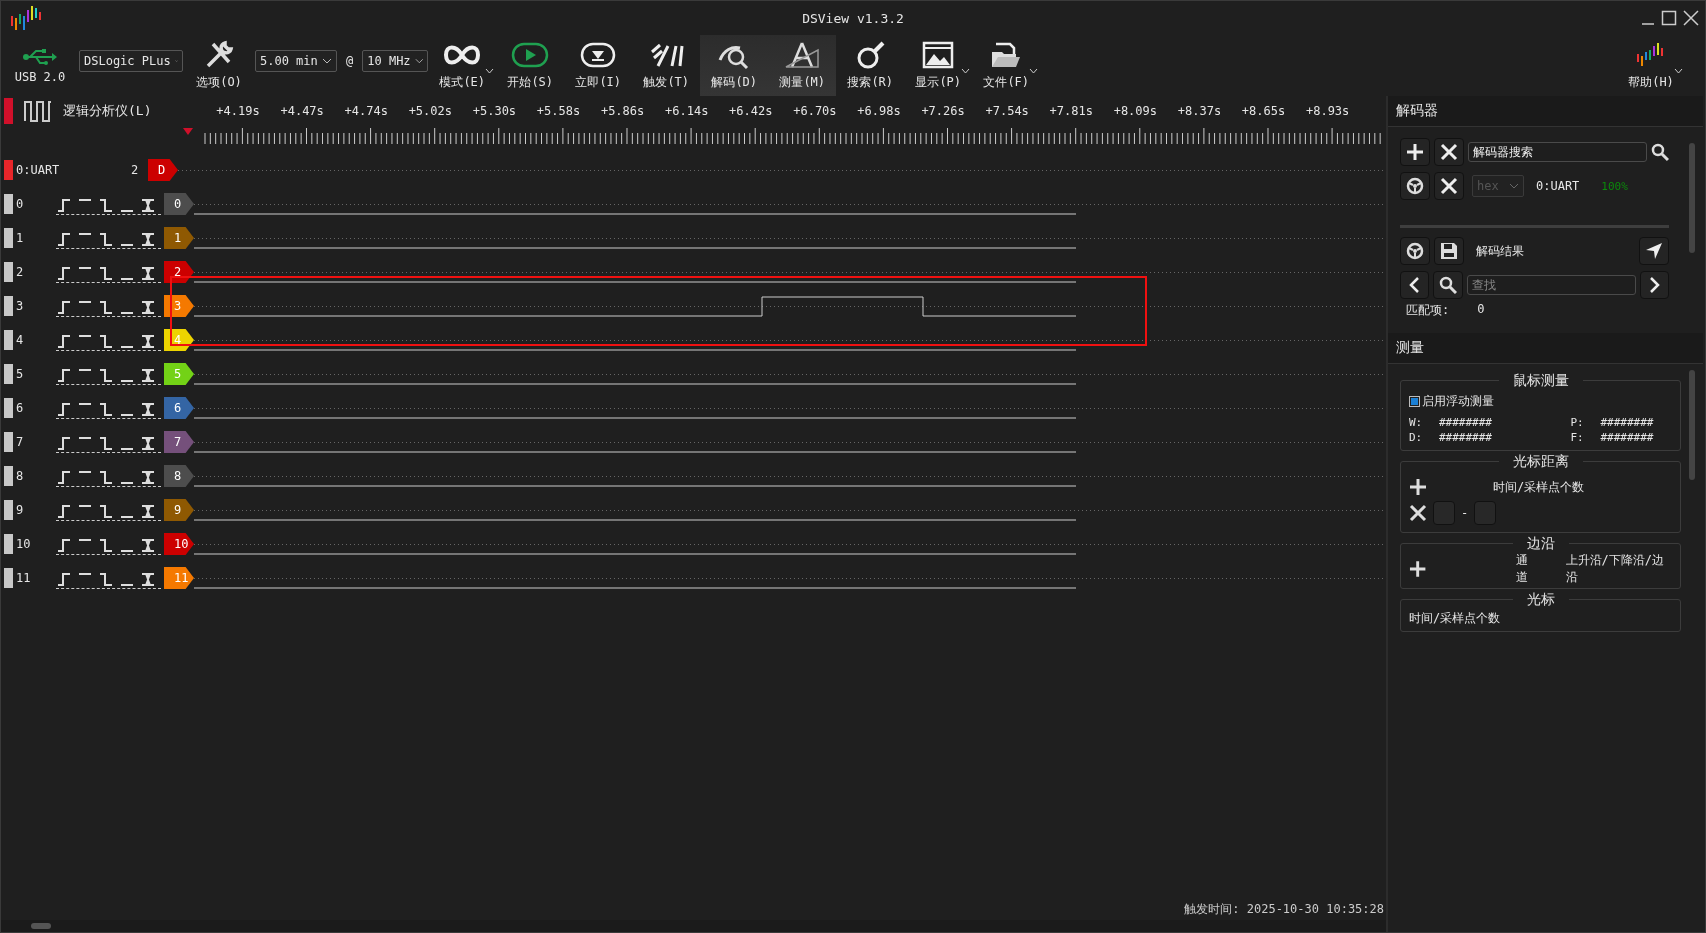  What do you see at coordinates (598, 65) in the screenshot?
I see `instant-button: 立即(I)` at bounding box center [598, 65].